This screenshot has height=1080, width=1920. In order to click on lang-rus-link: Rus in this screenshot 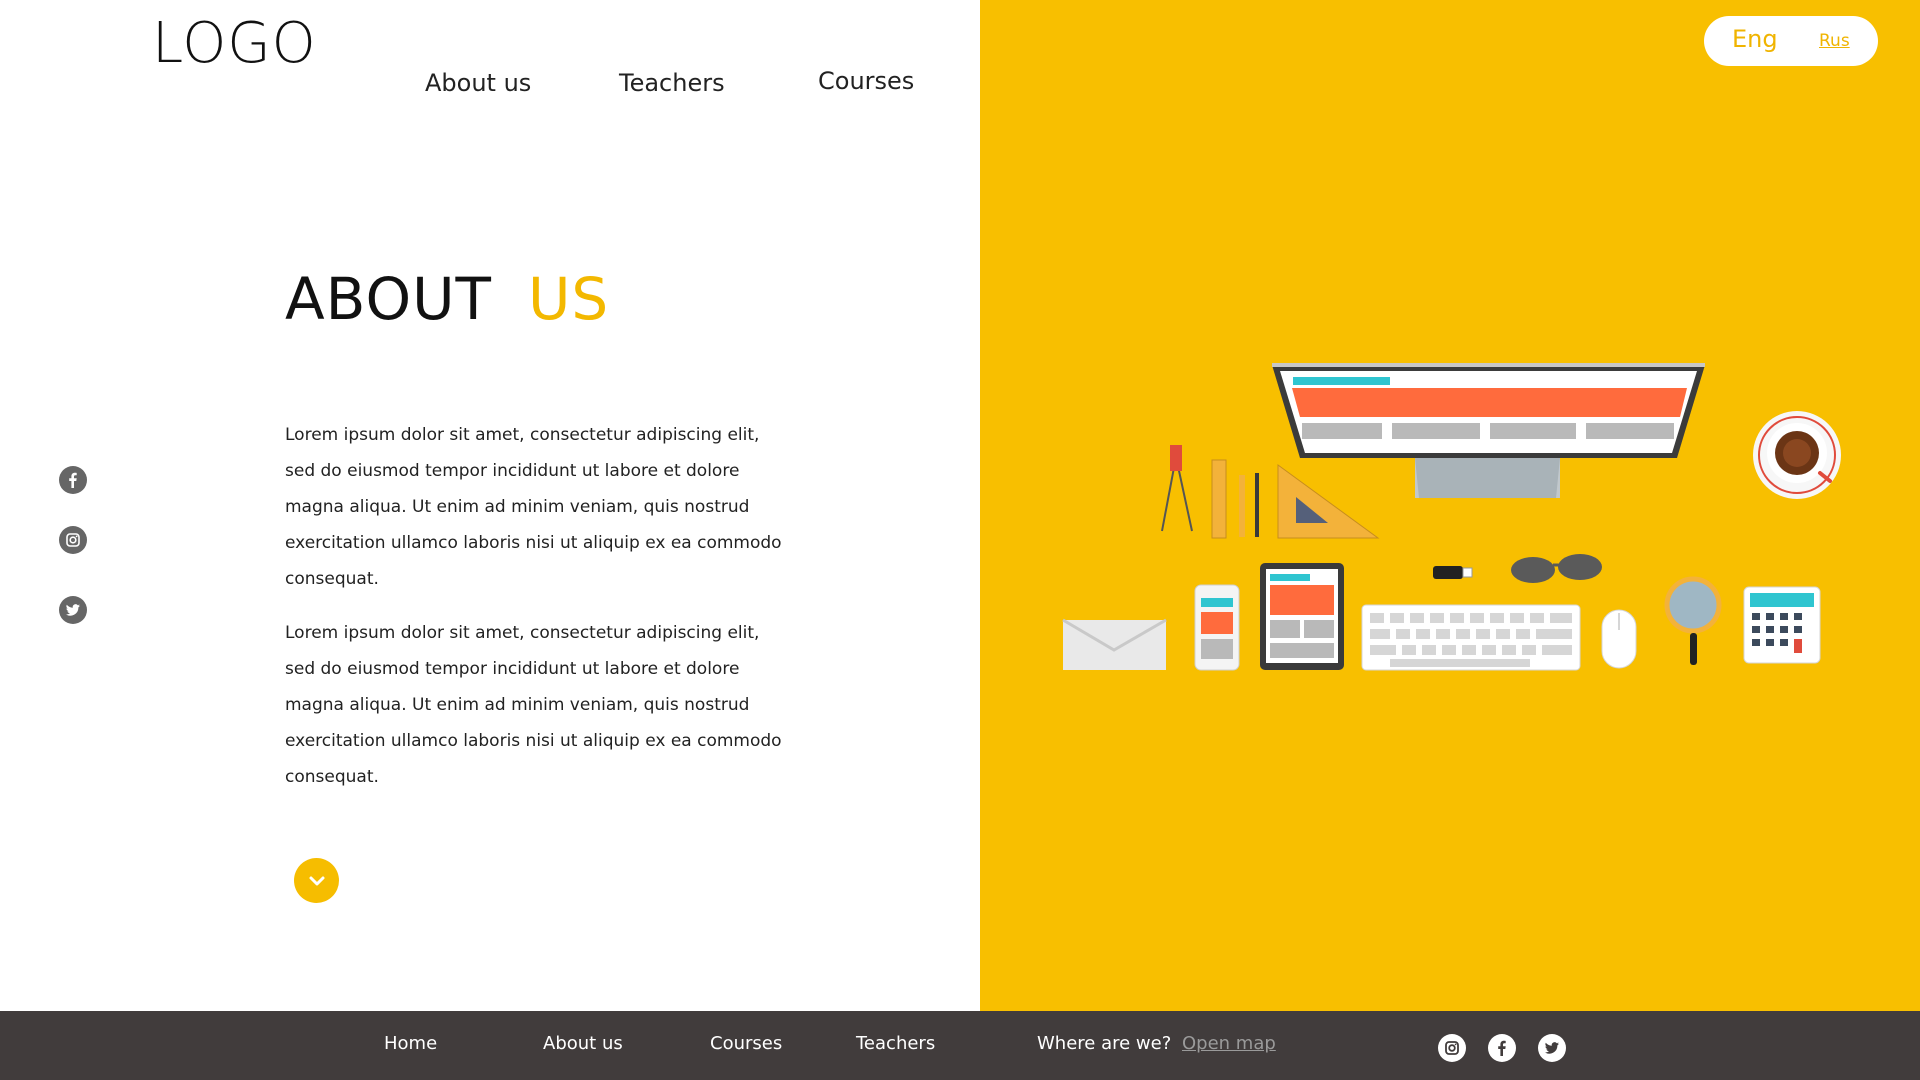, I will do `click(1834, 41)`.